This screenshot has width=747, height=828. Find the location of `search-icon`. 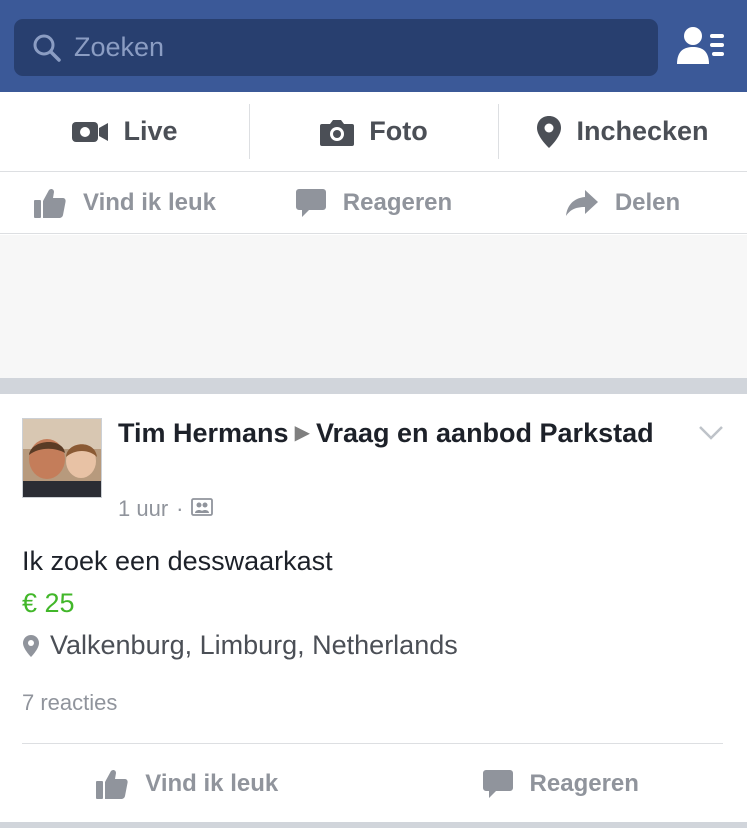

search-icon is located at coordinates (47, 48).